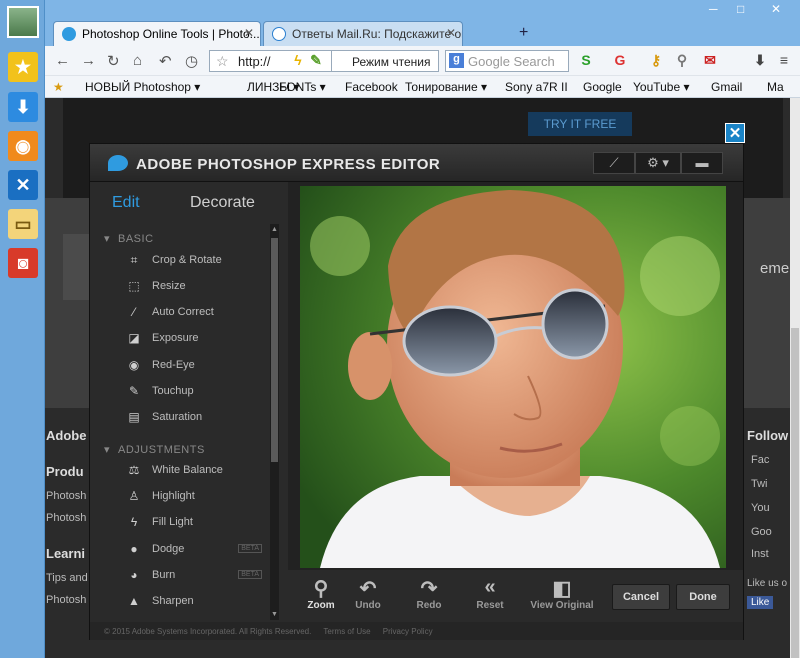 This screenshot has height=658, width=800. Describe the element at coordinates (222, 61) in the screenshot. I see `bookmark-star-icon: ☆` at that location.